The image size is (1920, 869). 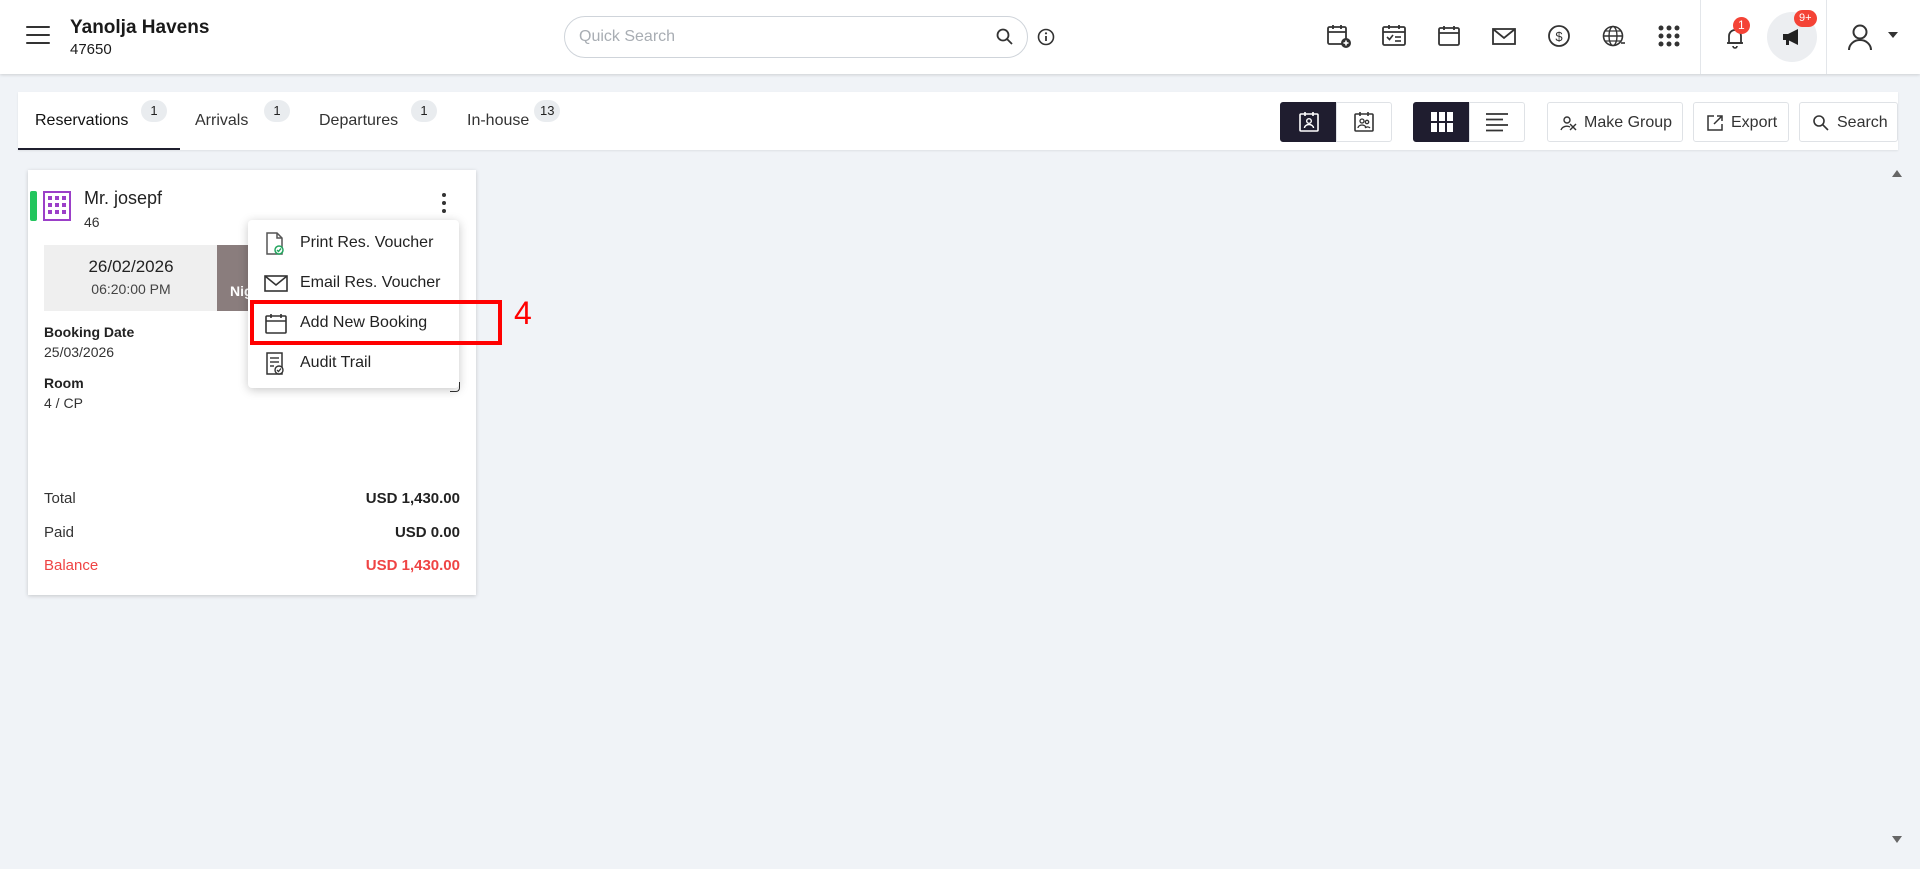 I want to click on top-header: Yanolja Havens 47650 $ 1 9+, so click(x=960, y=37).